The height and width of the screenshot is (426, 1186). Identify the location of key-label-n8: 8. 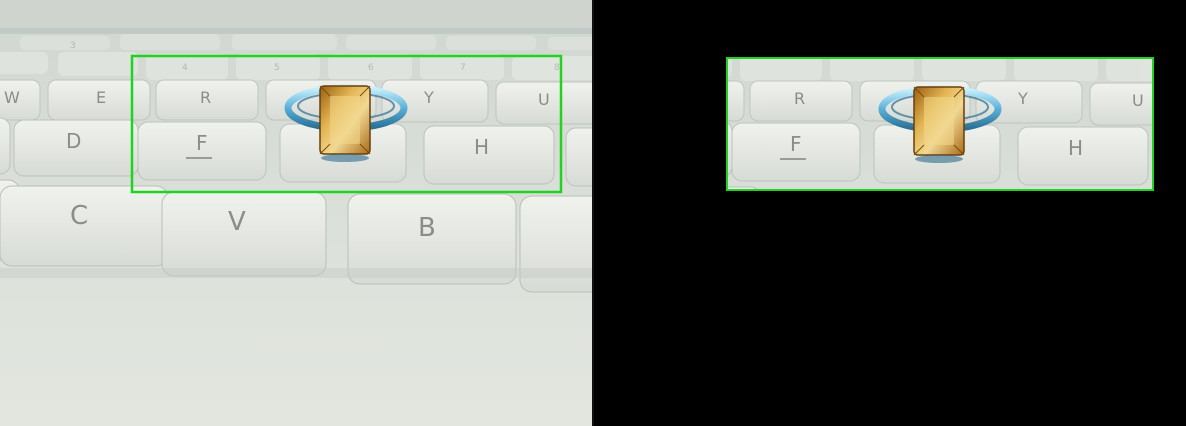
(557, 68).